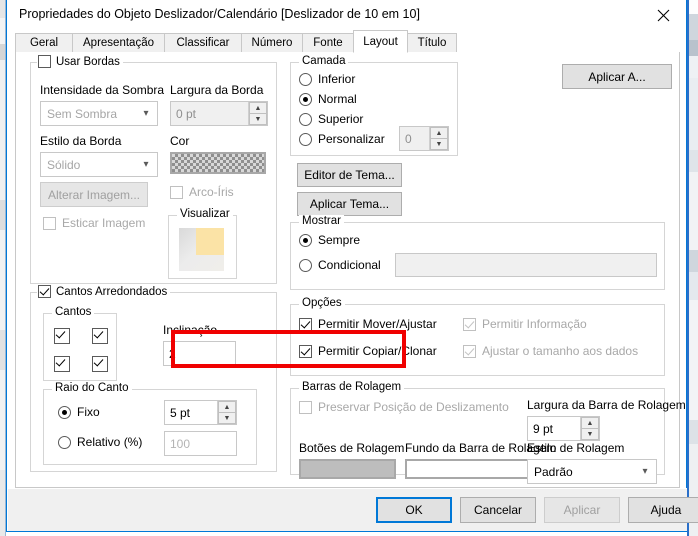  What do you see at coordinates (377, 351) in the screenshot?
I see `permitir-copiar-clonar-label: Permitir Copiar/Clonar` at bounding box center [377, 351].